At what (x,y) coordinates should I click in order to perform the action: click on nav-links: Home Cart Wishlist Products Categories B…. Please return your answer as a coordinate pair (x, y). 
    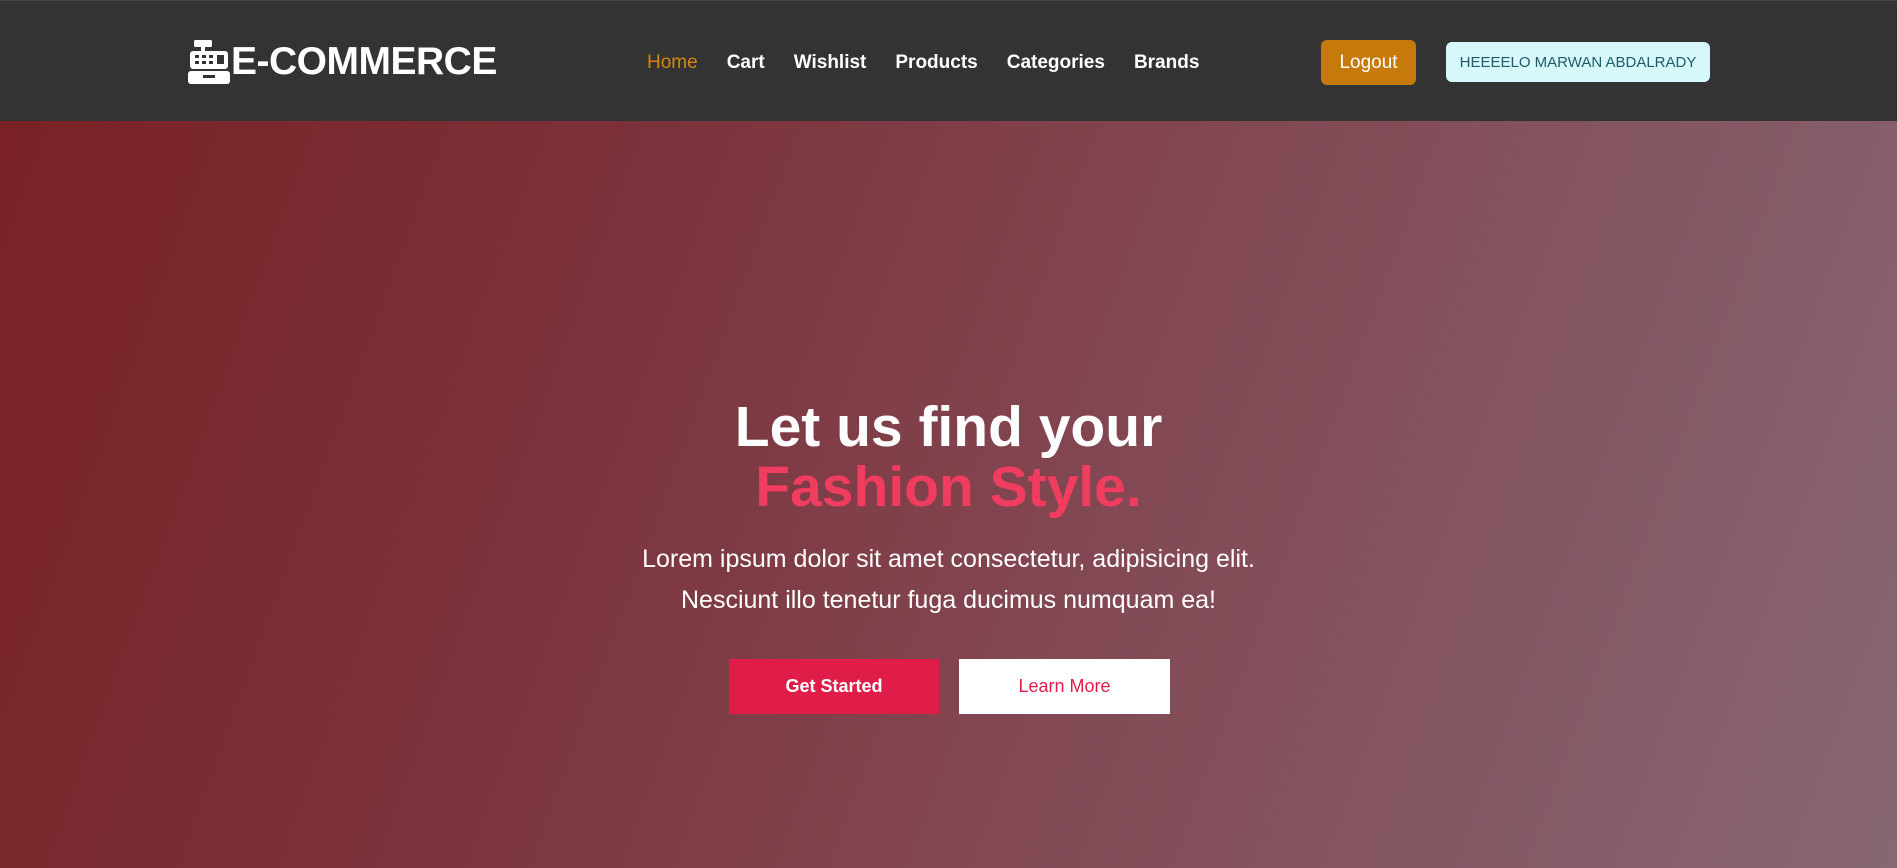
    Looking at the image, I should click on (937, 63).